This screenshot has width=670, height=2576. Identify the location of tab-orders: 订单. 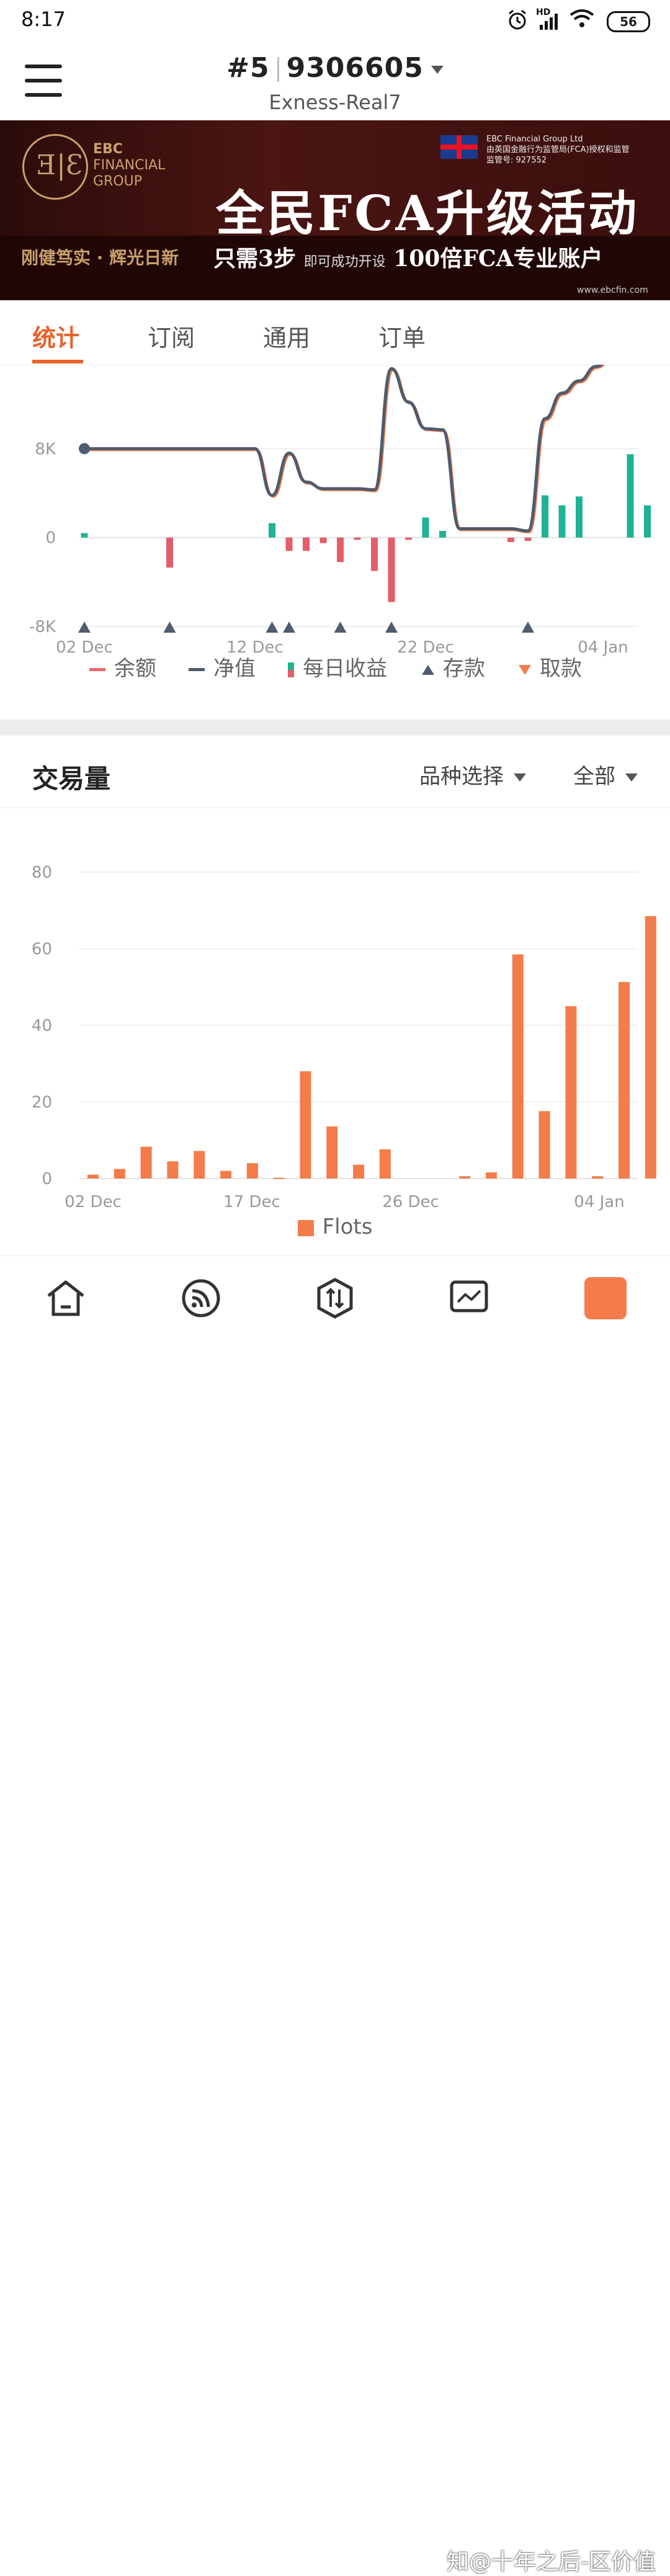
(402, 336).